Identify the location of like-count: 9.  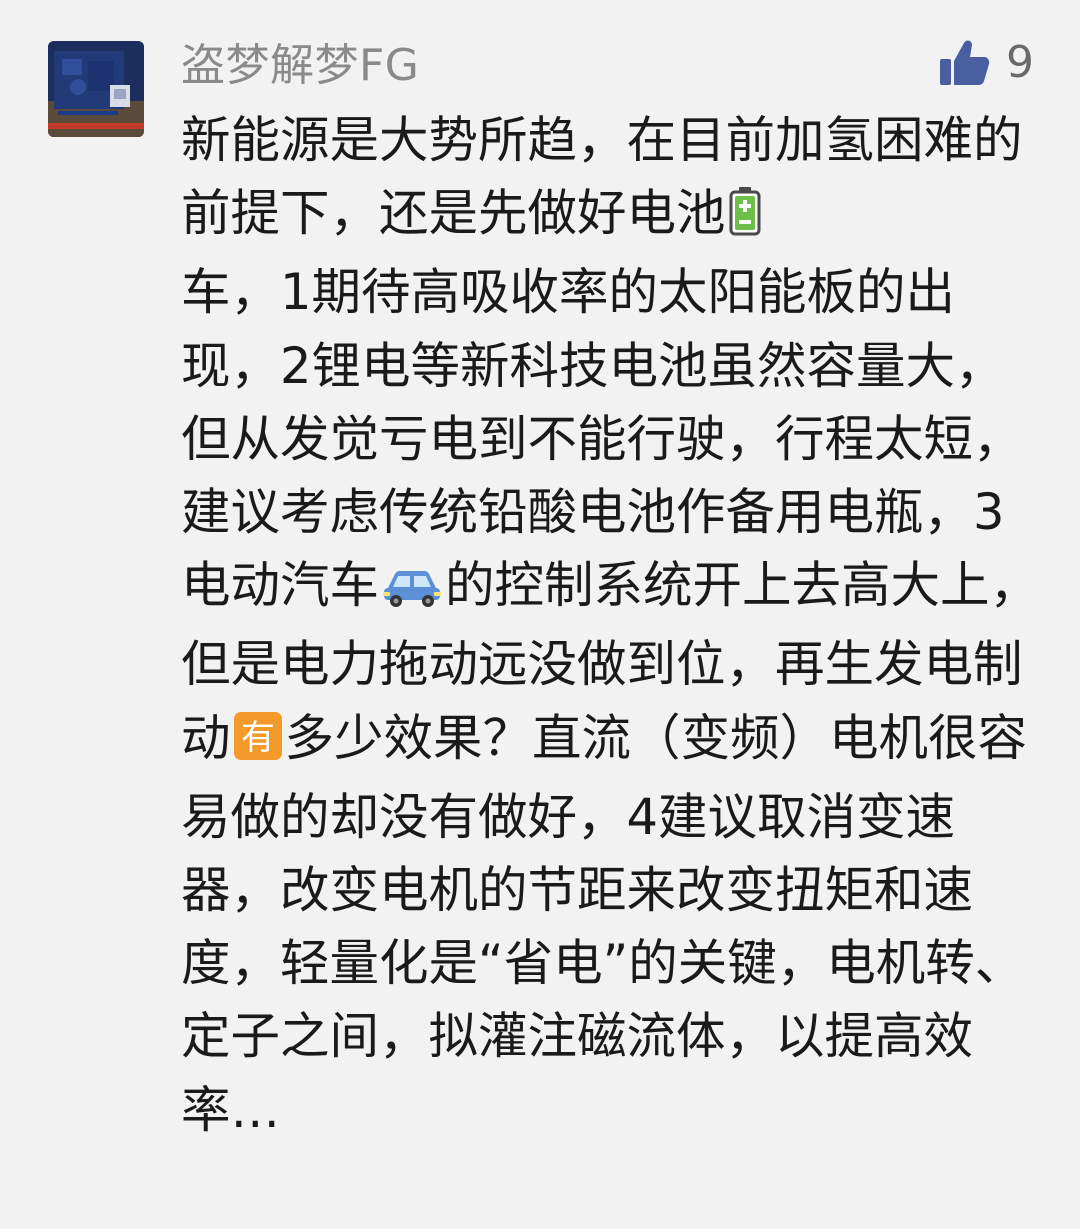
(1020, 62).